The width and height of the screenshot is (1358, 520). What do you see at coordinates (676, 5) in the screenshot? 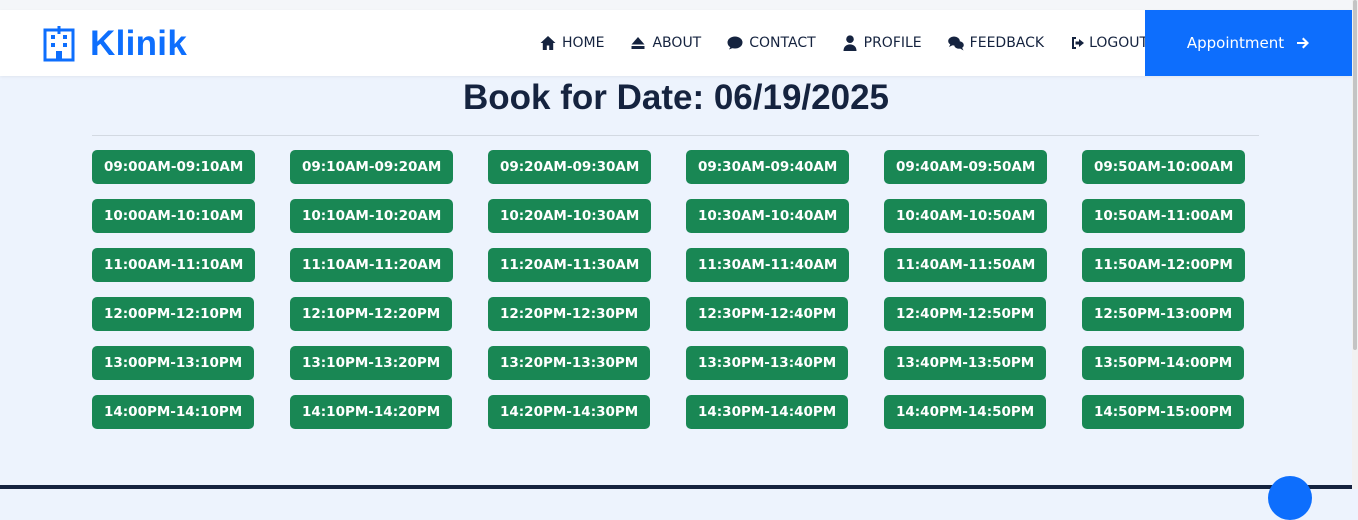
I see `top-strip` at bounding box center [676, 5].